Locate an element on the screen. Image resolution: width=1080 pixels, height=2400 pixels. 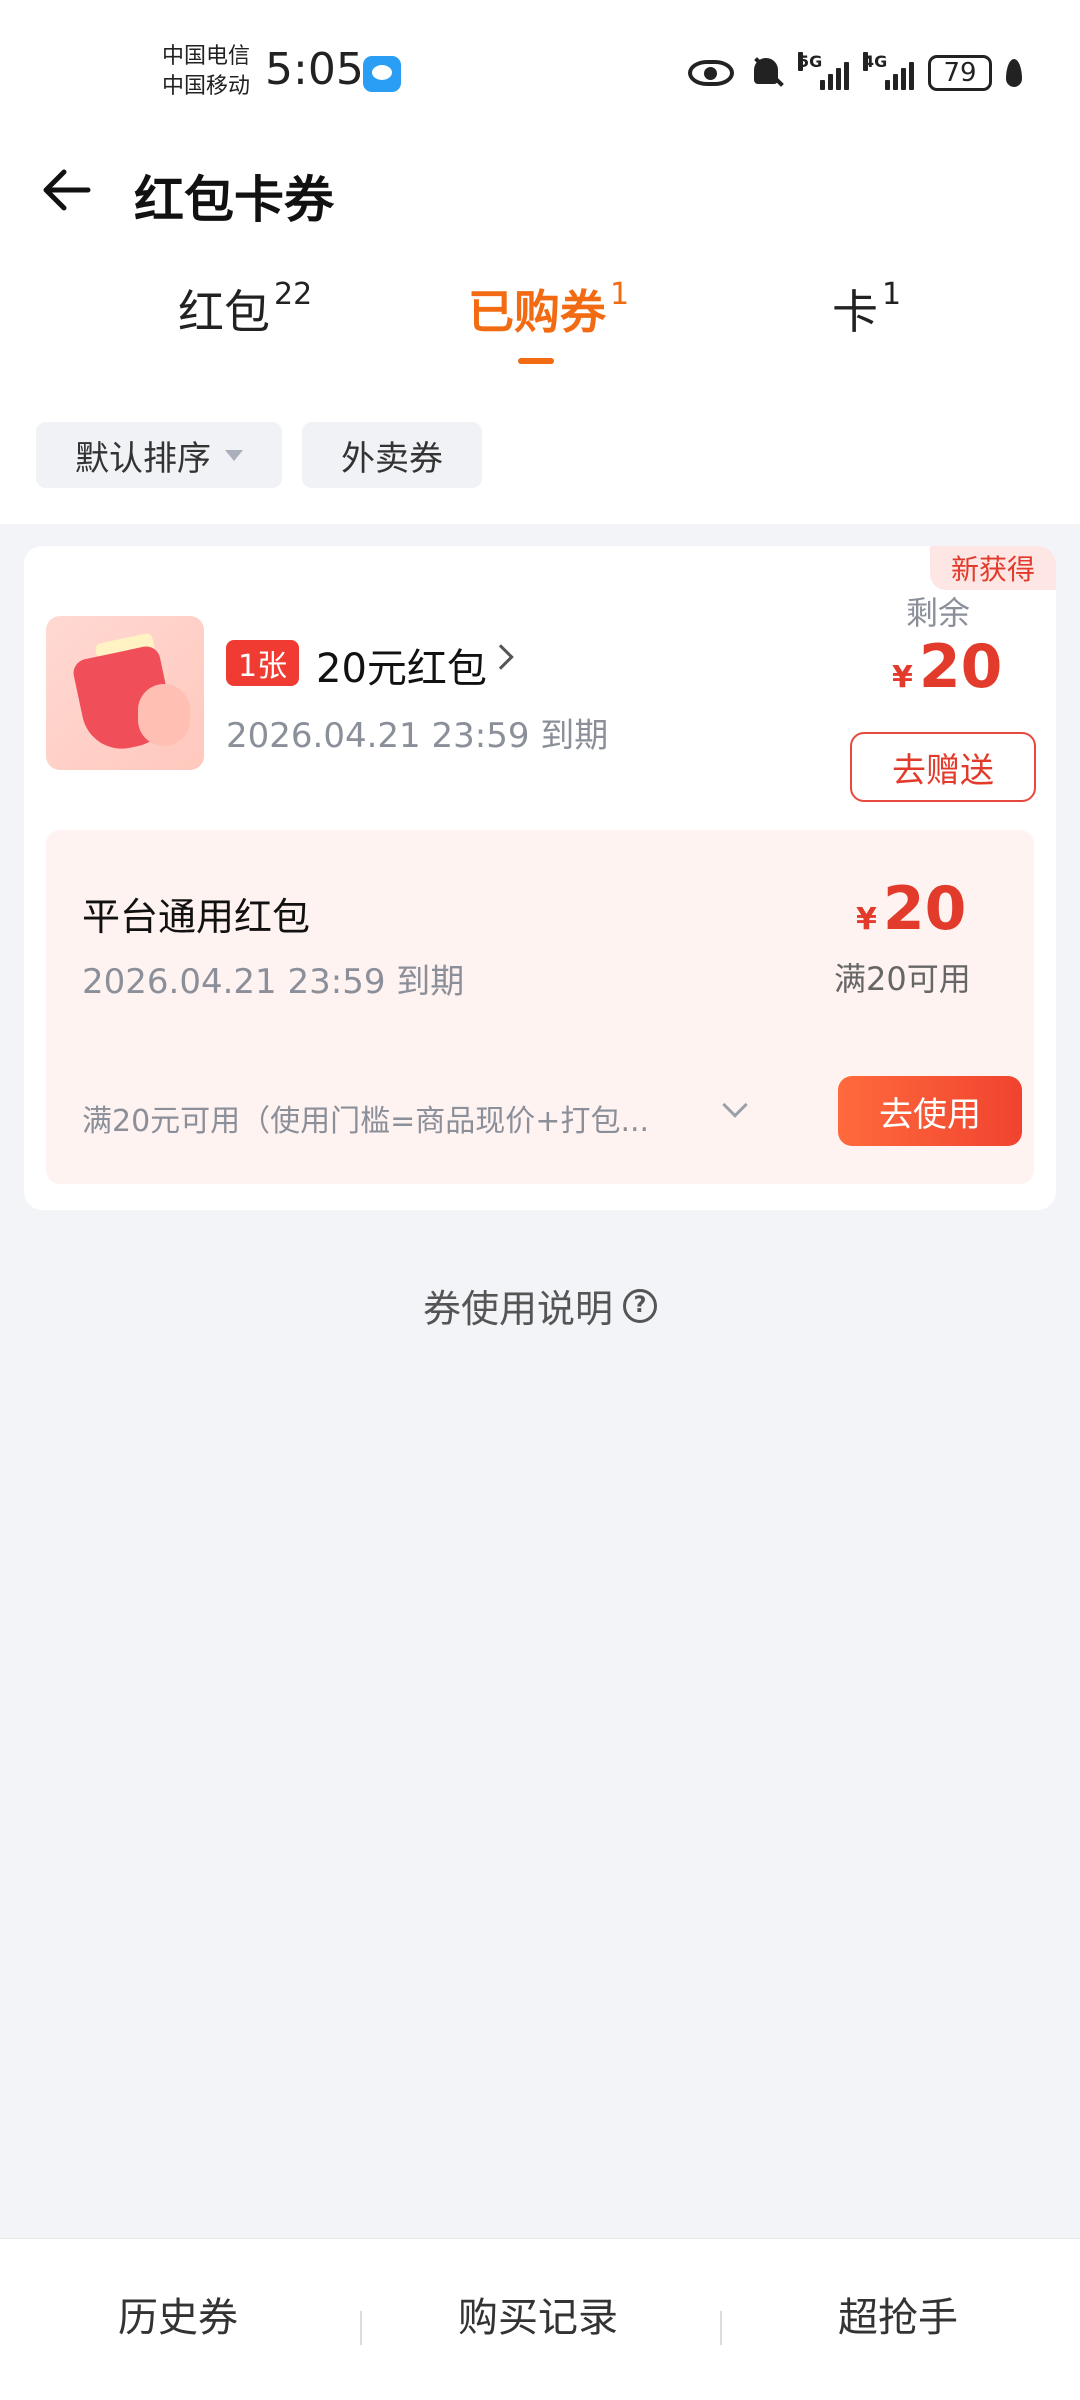
detail-title: 平台通用红包 is located at coordinates (196, 917).